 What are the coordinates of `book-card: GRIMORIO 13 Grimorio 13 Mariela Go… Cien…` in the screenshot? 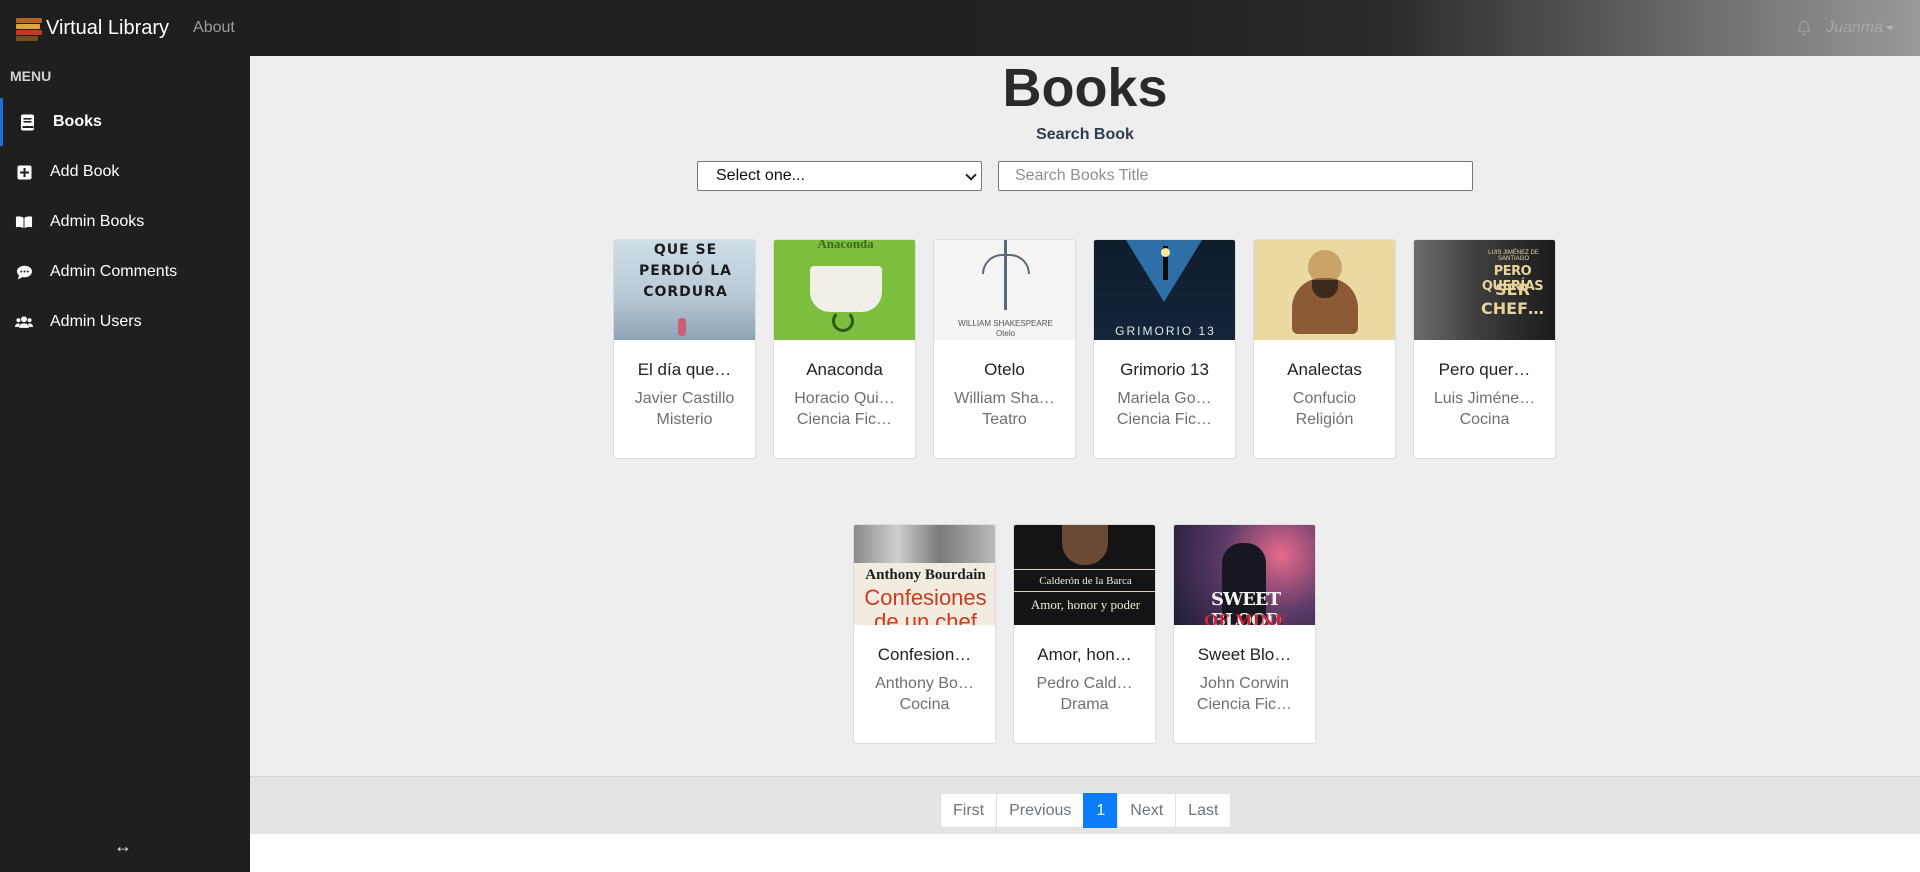 It's located at (1164, 349).